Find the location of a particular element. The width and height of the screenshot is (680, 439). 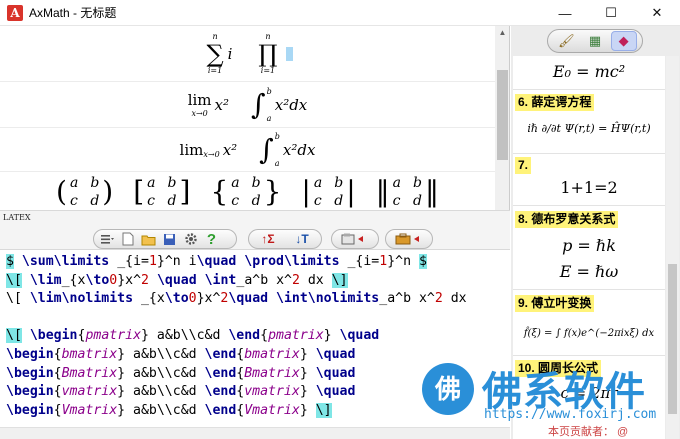

open-folder-icon is located at coordinates (148, 239).